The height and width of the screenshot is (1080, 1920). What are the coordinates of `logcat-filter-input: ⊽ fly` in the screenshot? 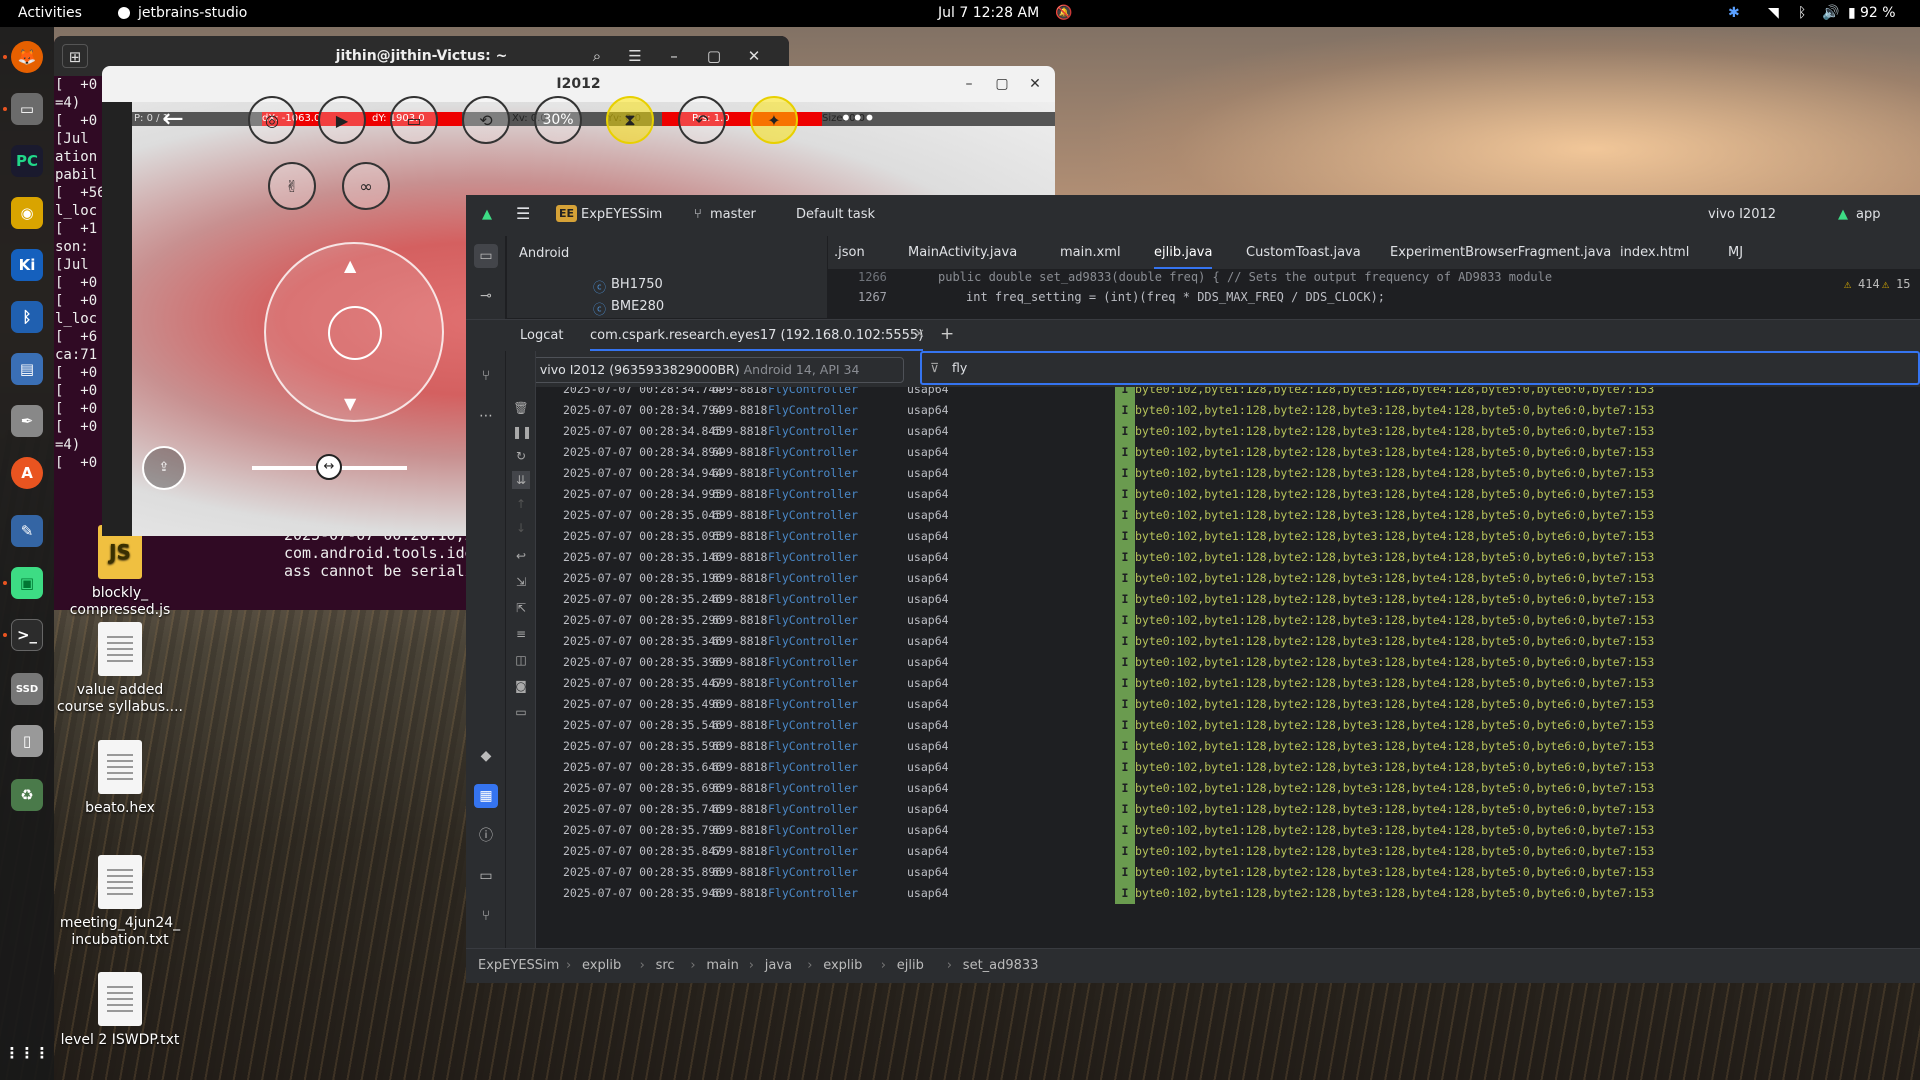 It's located at (1420, 368).